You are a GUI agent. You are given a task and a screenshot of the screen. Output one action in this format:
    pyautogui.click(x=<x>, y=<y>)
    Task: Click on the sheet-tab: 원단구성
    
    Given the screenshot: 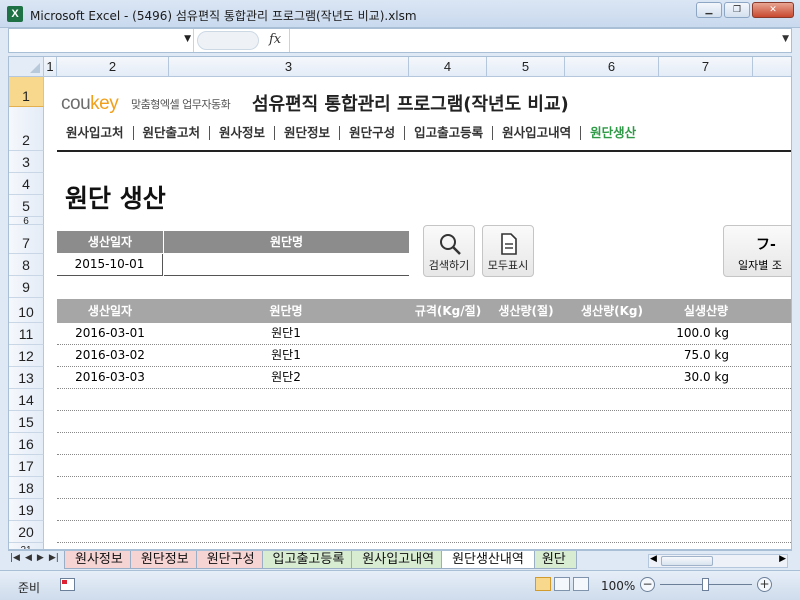 What is the action you would take?
    pyautogui.click(x=230, y=560)
    